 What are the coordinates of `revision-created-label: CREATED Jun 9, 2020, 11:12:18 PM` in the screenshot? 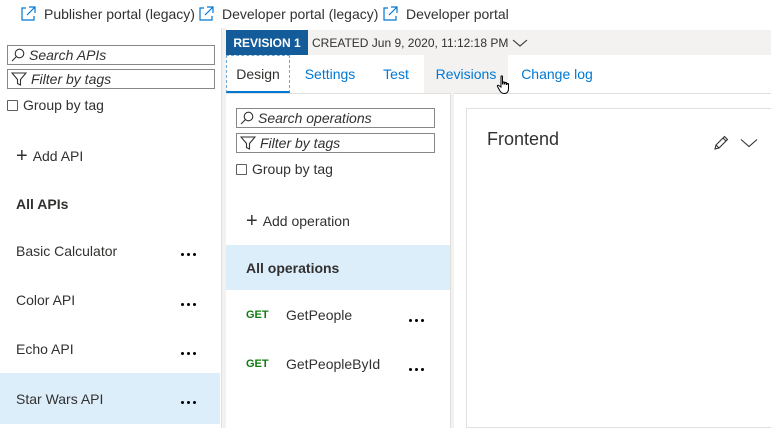 It's located at (410, 42).